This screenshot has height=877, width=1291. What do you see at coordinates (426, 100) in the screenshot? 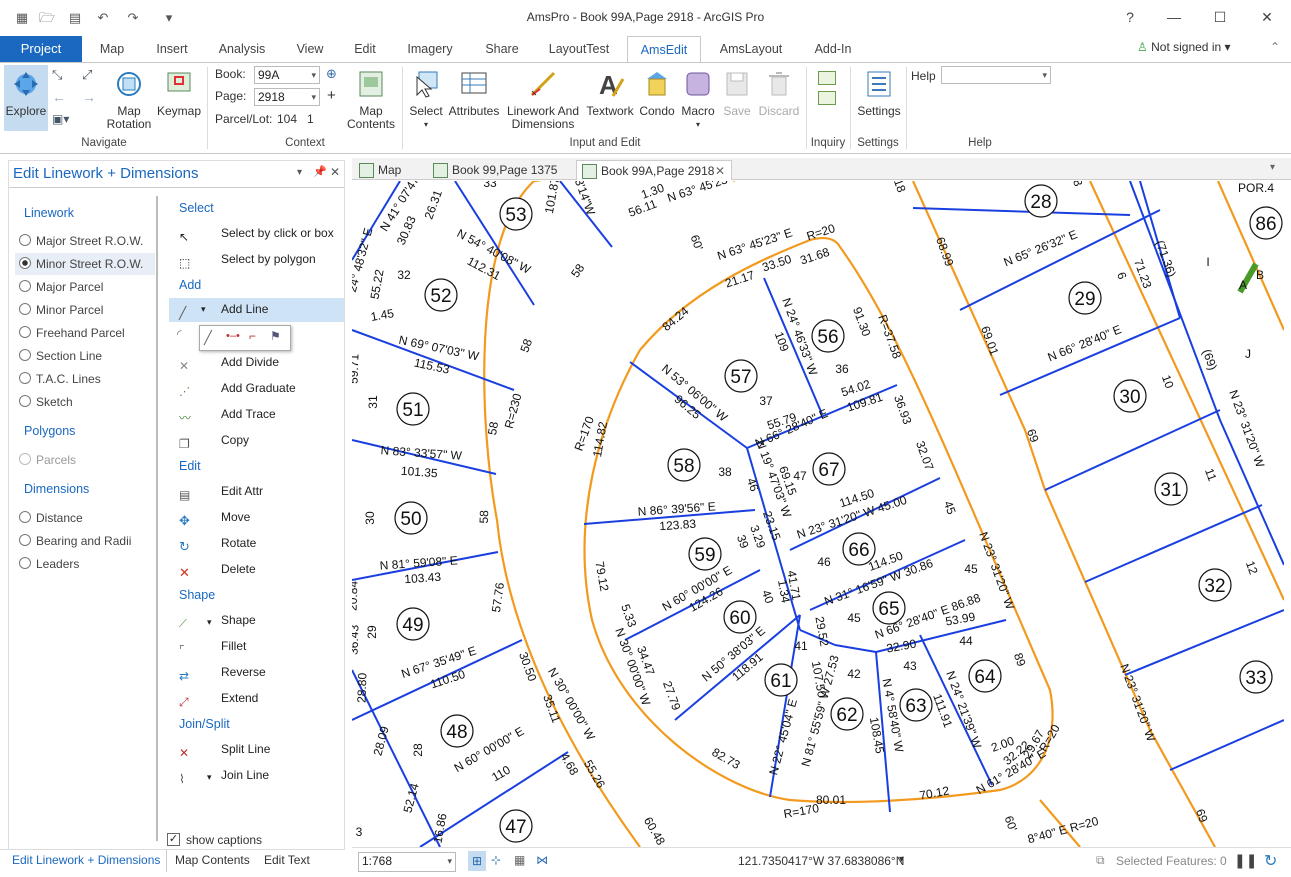
I see `select-button: Select ▾` at bounding box center [426, 100].